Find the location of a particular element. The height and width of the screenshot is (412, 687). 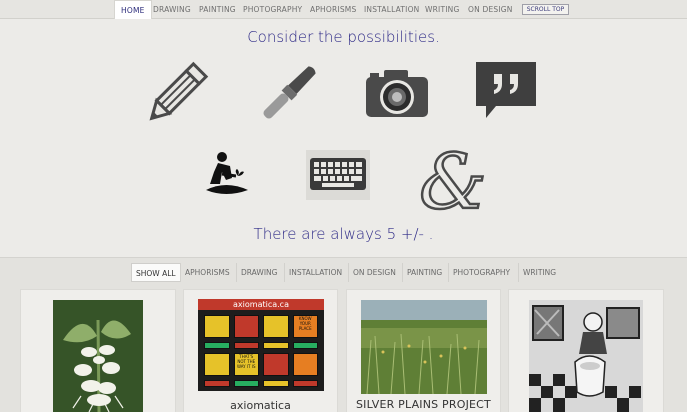

quote-icon is located at coordinates (506, 92).